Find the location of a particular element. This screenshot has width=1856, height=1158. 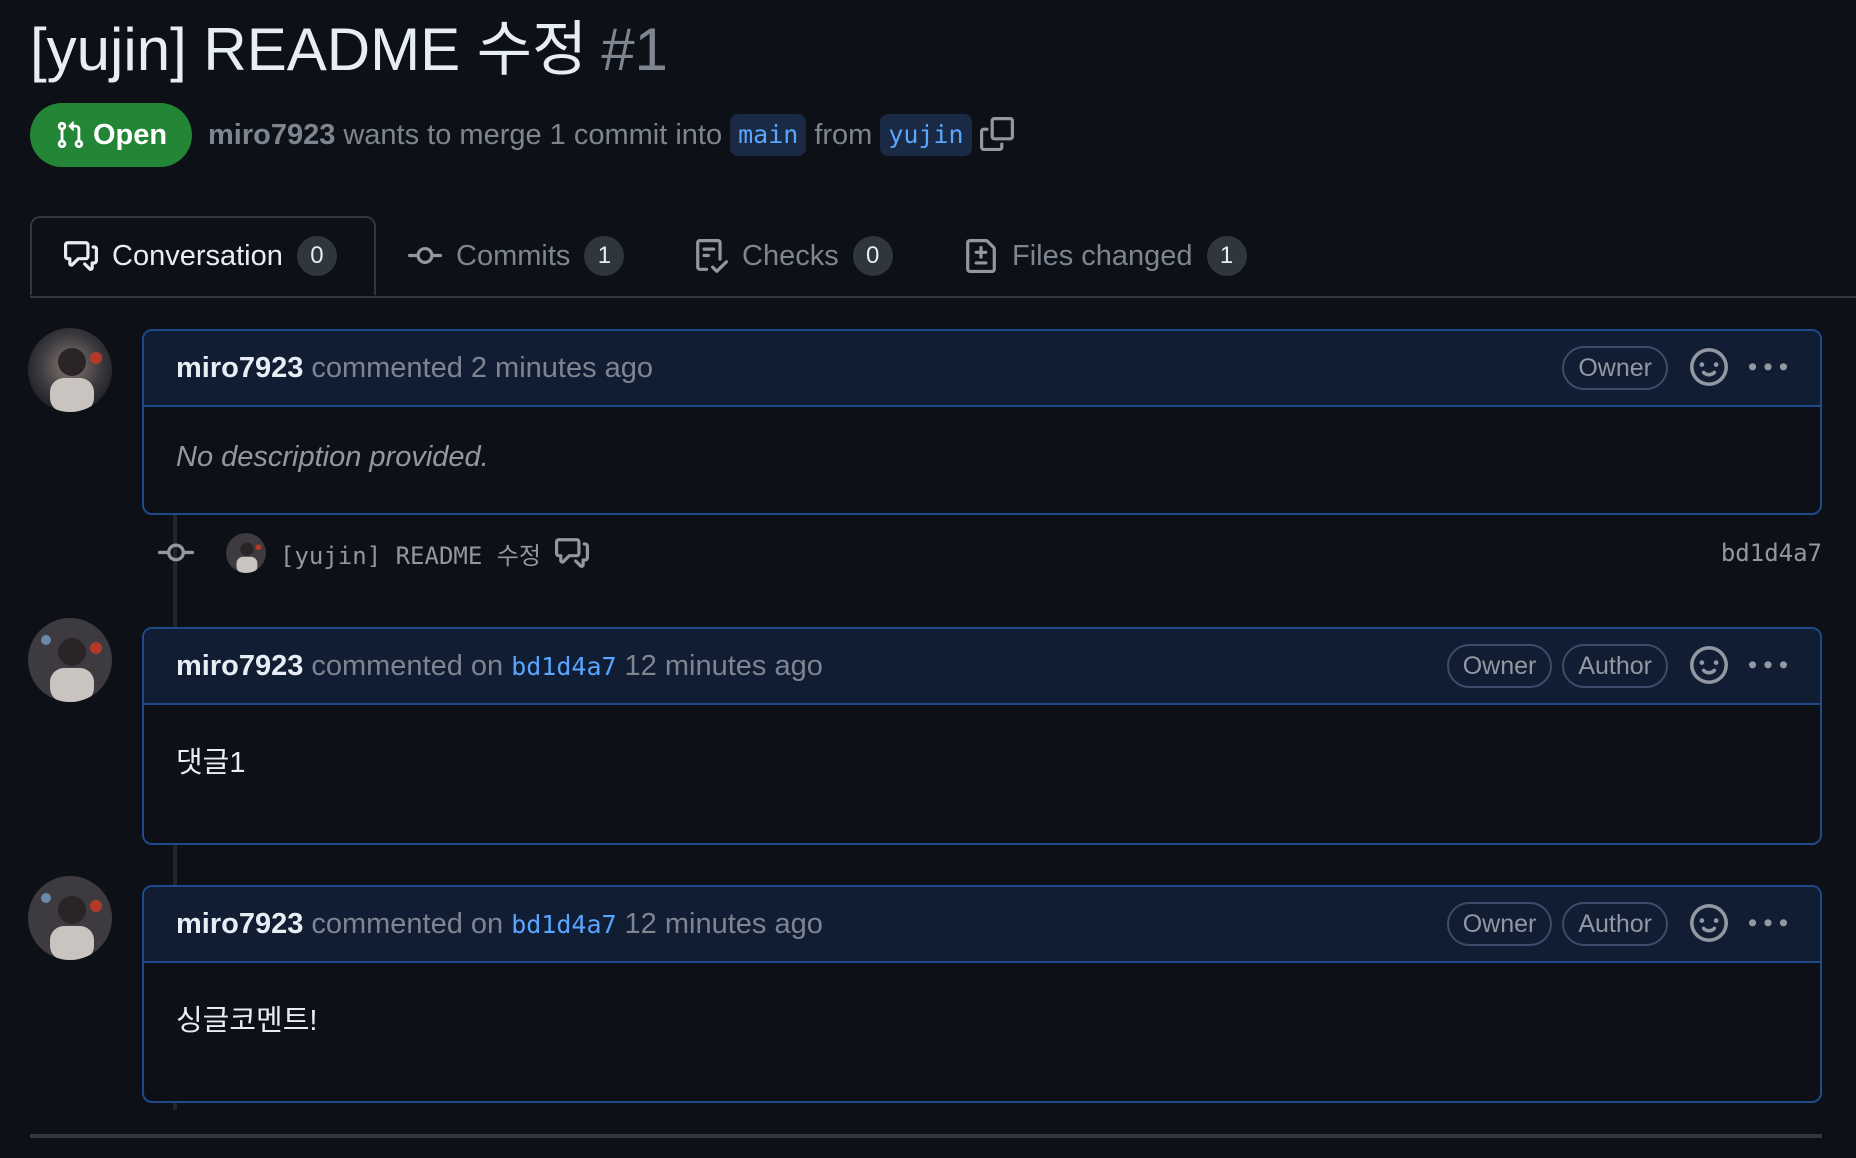

page-title: [yujin] README 수정 #1 is located at coordinates (349, 50).